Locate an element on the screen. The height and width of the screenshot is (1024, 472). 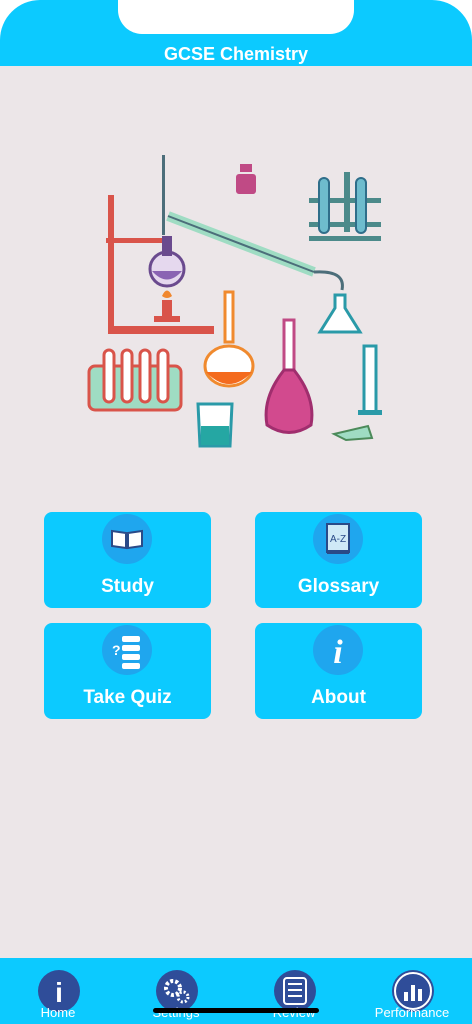
about-label: About is located at coordinates (338, 697).